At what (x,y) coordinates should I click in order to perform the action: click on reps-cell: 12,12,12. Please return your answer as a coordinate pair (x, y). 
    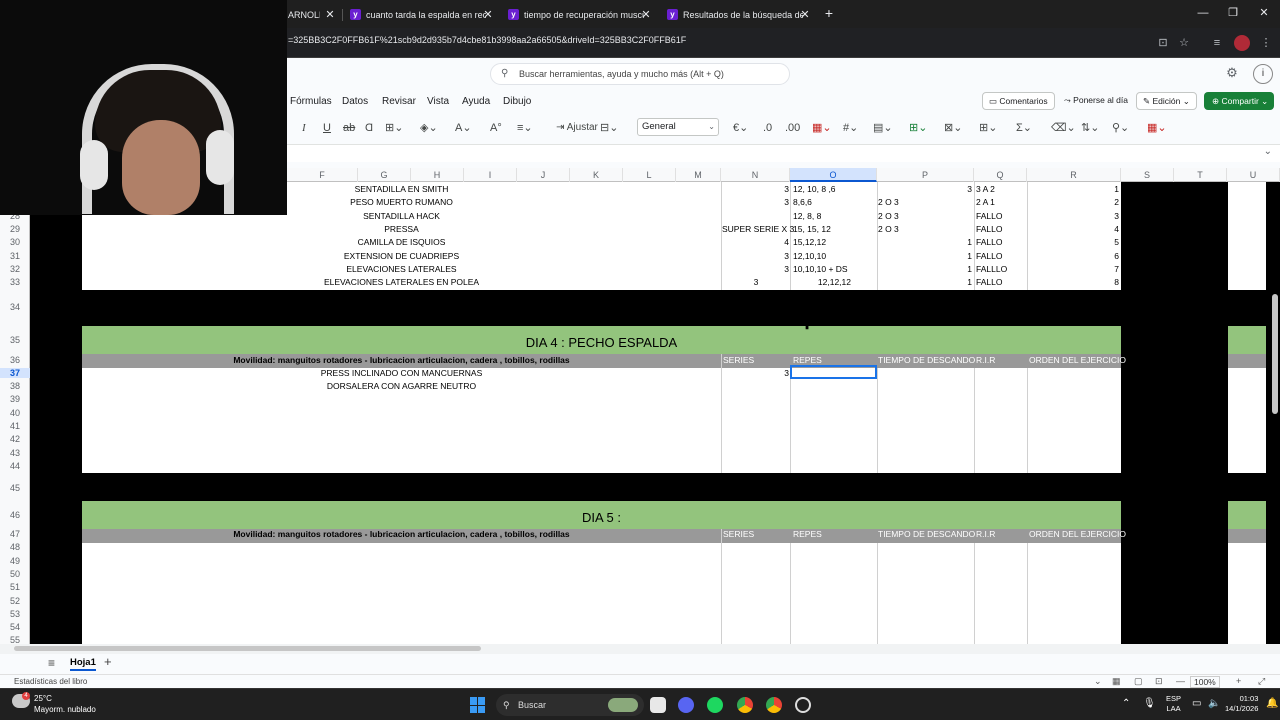
    Looking at the image, I should click on (821, 282).